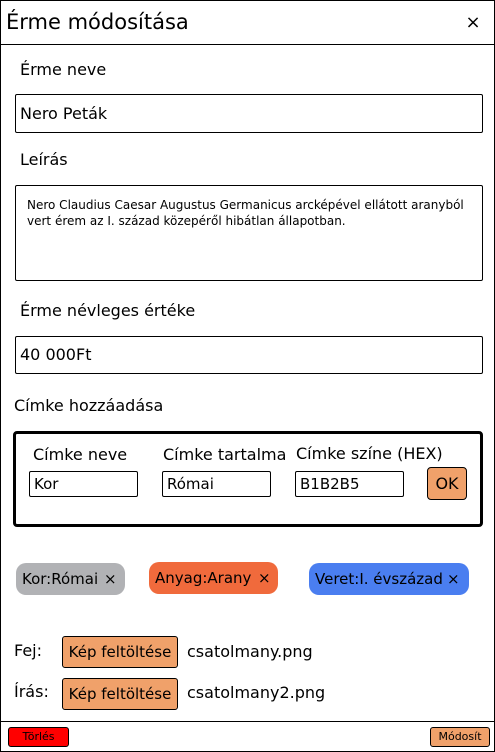  I want to click on tag-chip-anyag: Anyag:Arany ×, so click(213, 578).